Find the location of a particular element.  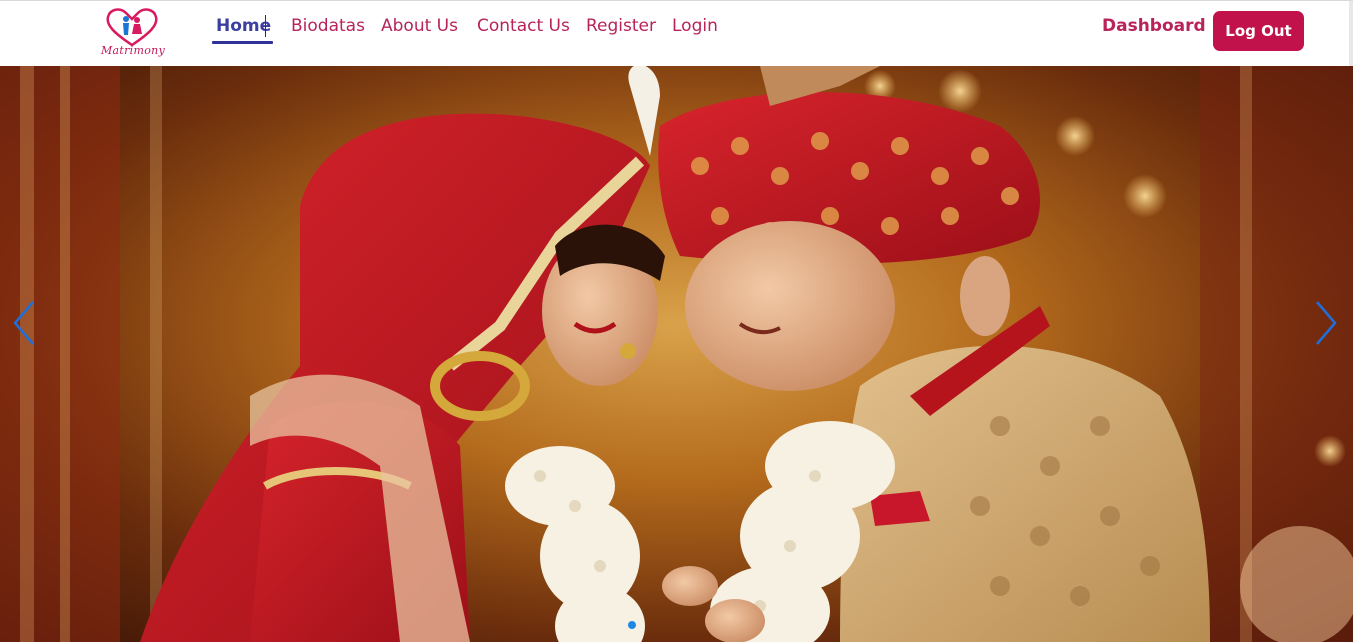

logo-text: Matrimony is located at coordinates (133, 50).